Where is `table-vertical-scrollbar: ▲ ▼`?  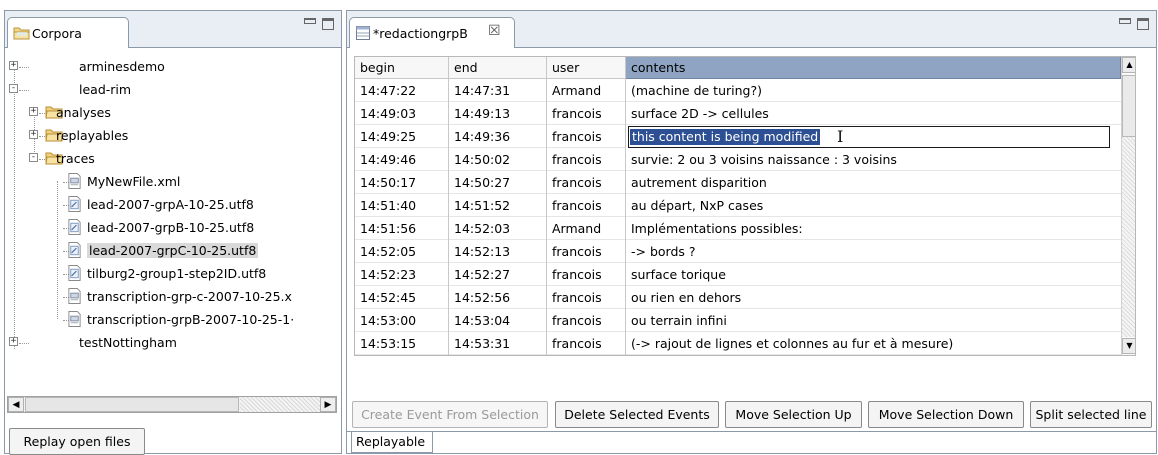
table-vertical-scrollbar: ▲ ▼ is located at coordinates (1128, 206).